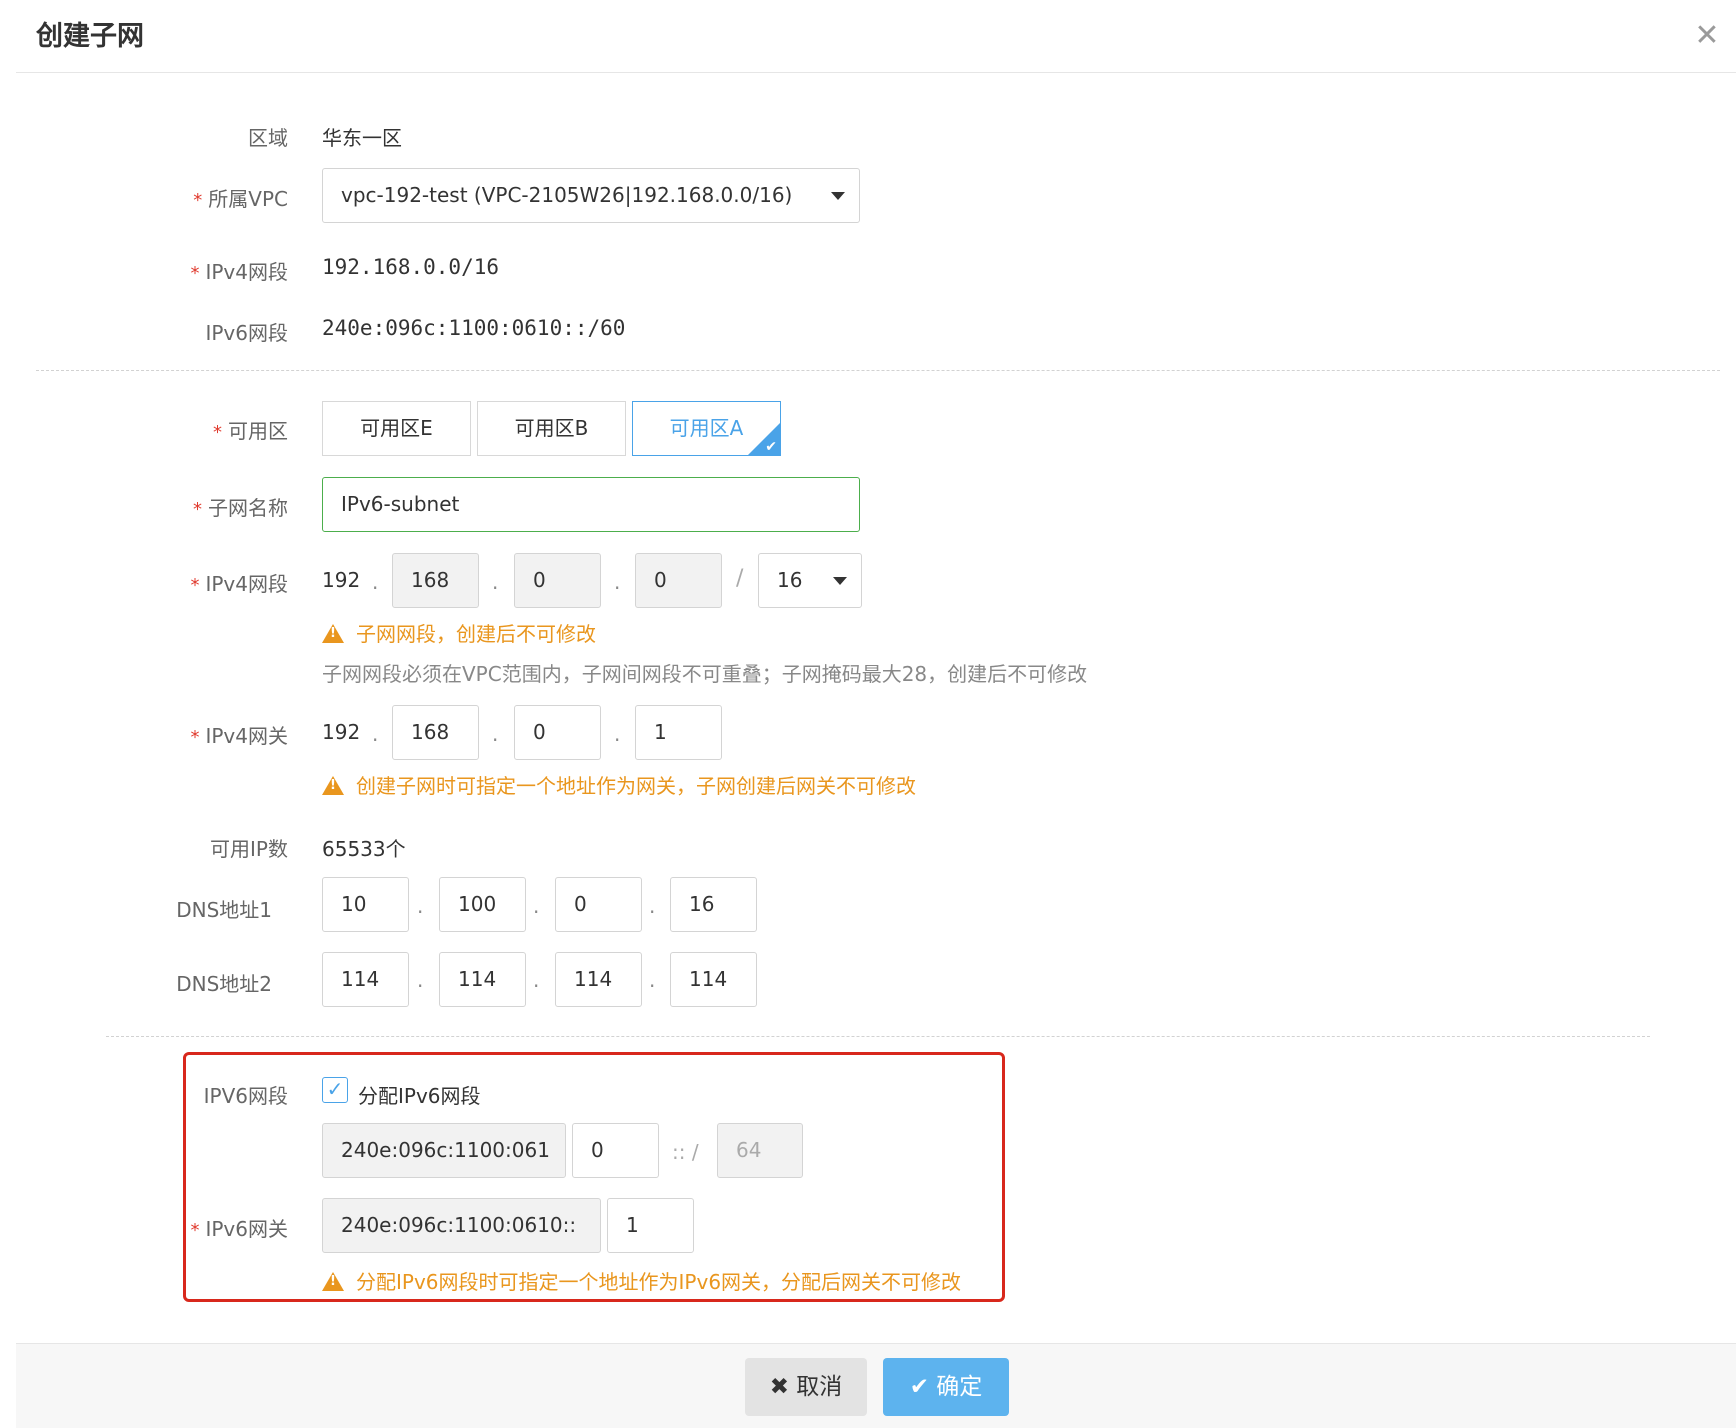 The image size is (1736, 1428). I want to click on ipv6-section-label: IPV6网段, so click(245, 1096).